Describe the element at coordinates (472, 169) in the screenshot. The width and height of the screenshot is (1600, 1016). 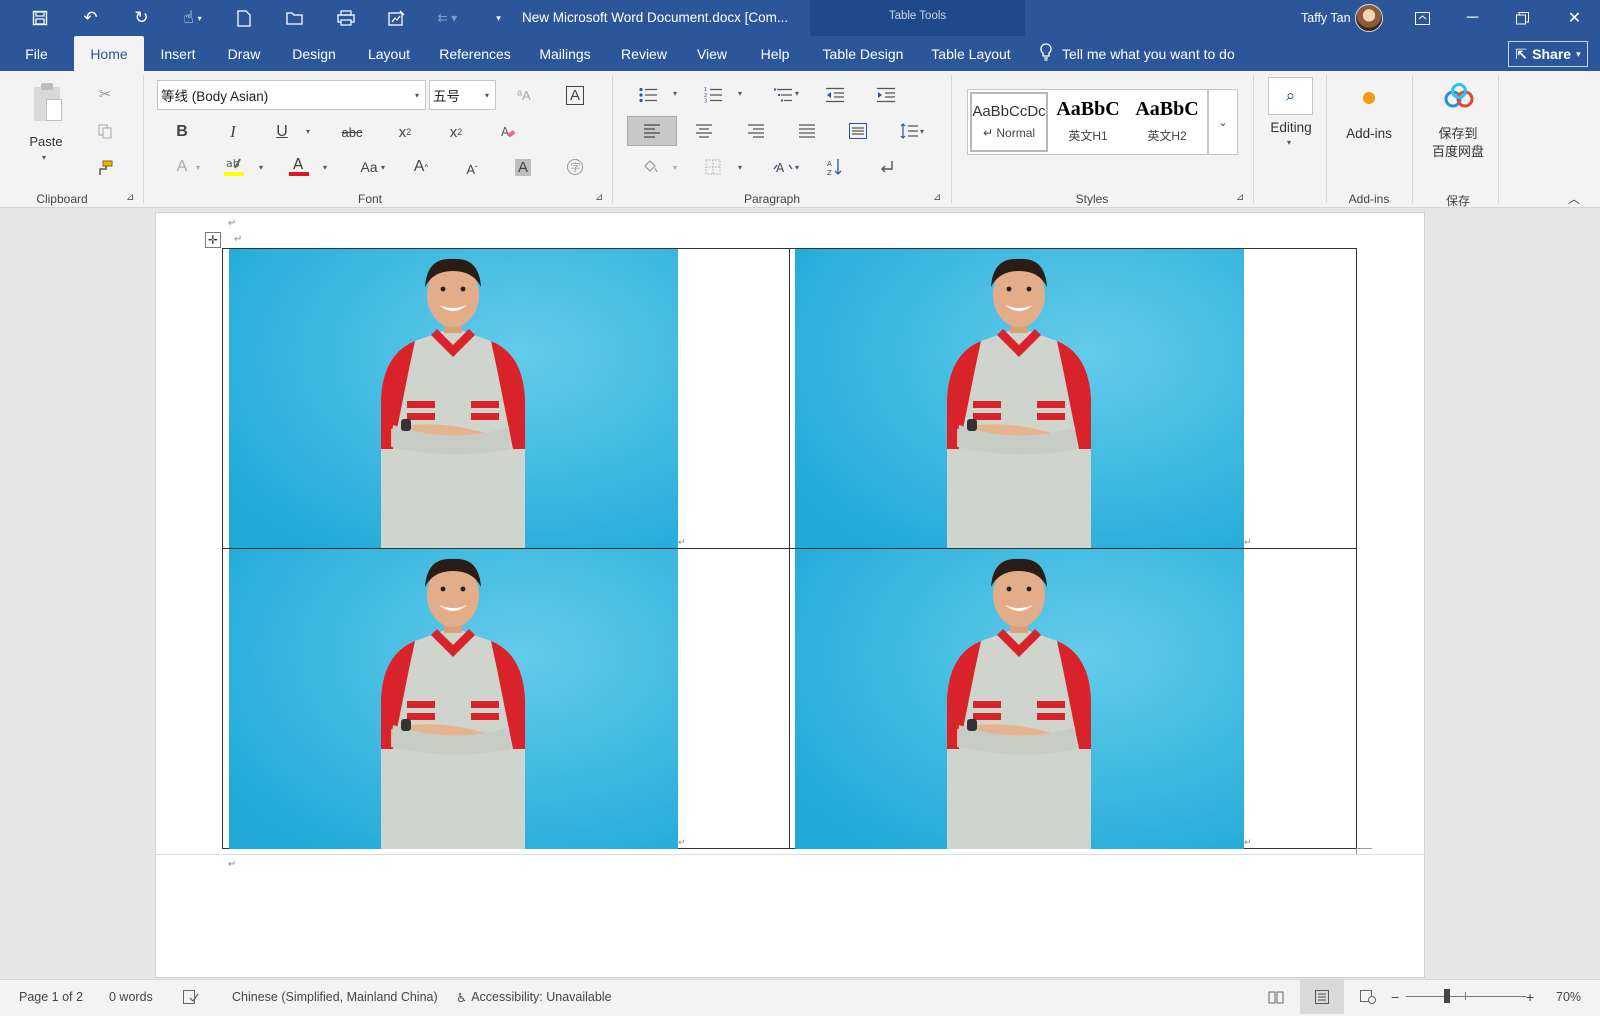
I see `shrink-font-button: Aˇ` at that location.